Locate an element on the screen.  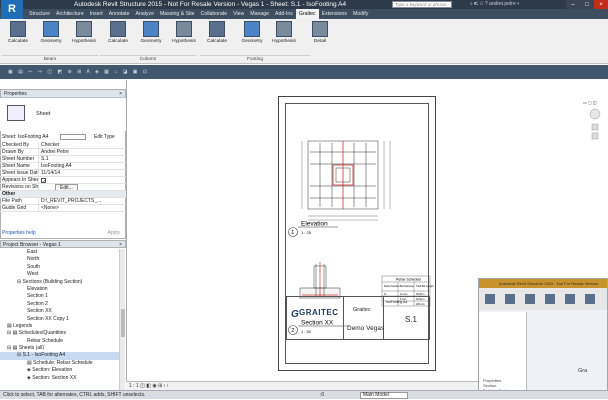
checkbox: ✓ is located at coordinates (43, 180).